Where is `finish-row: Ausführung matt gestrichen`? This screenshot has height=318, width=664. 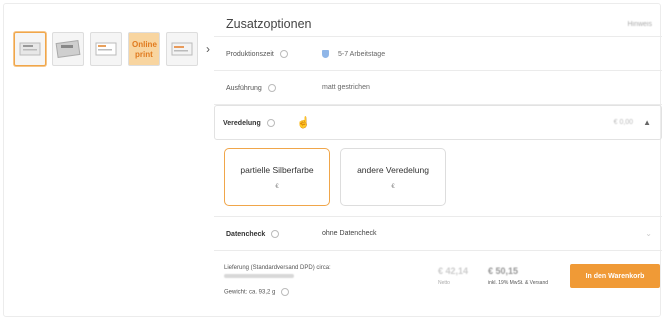
finish-row: Ausführung matt gestrichen is located at coordinates (438, 88).